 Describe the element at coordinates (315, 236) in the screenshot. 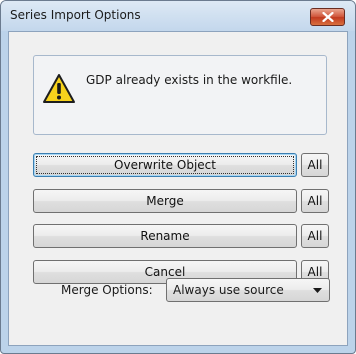

I see `rename-all-button: All` at that location.